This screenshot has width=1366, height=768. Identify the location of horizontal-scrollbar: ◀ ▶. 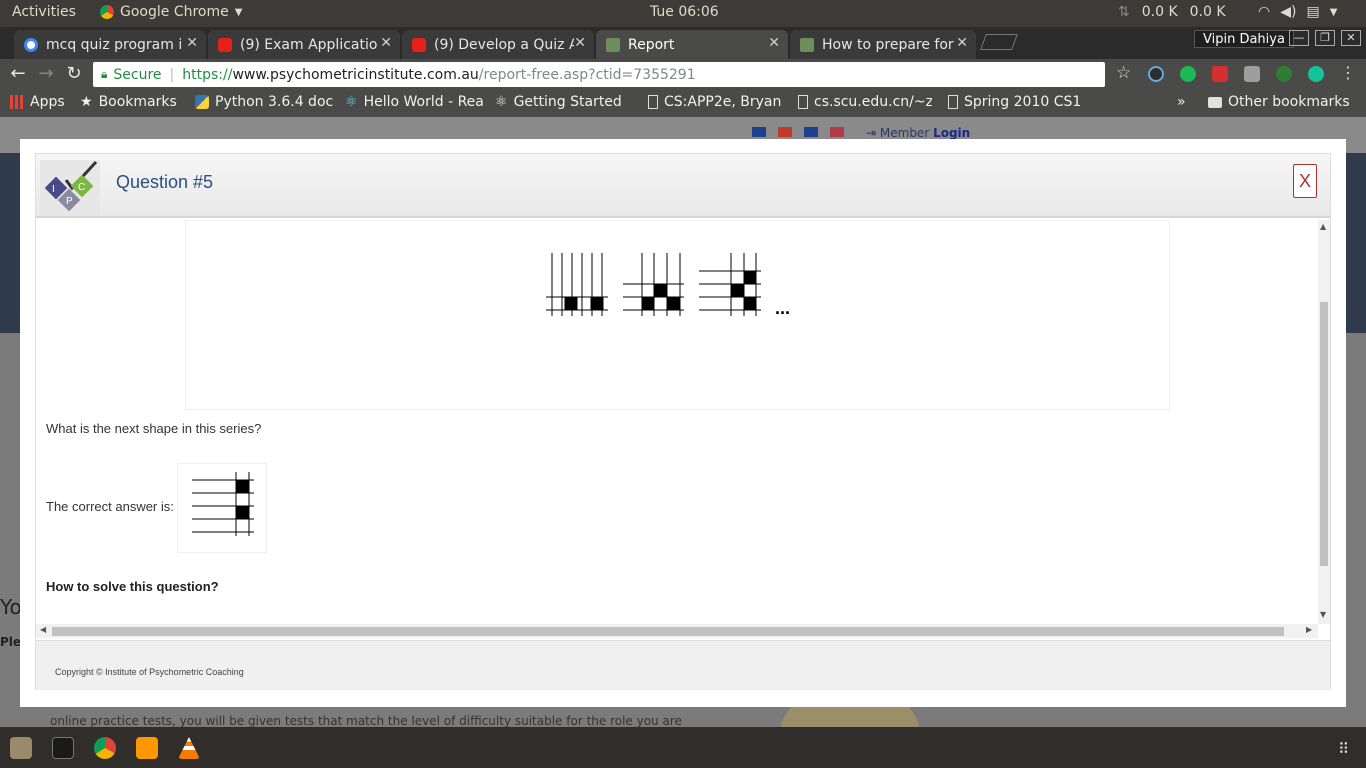
(677, 631).